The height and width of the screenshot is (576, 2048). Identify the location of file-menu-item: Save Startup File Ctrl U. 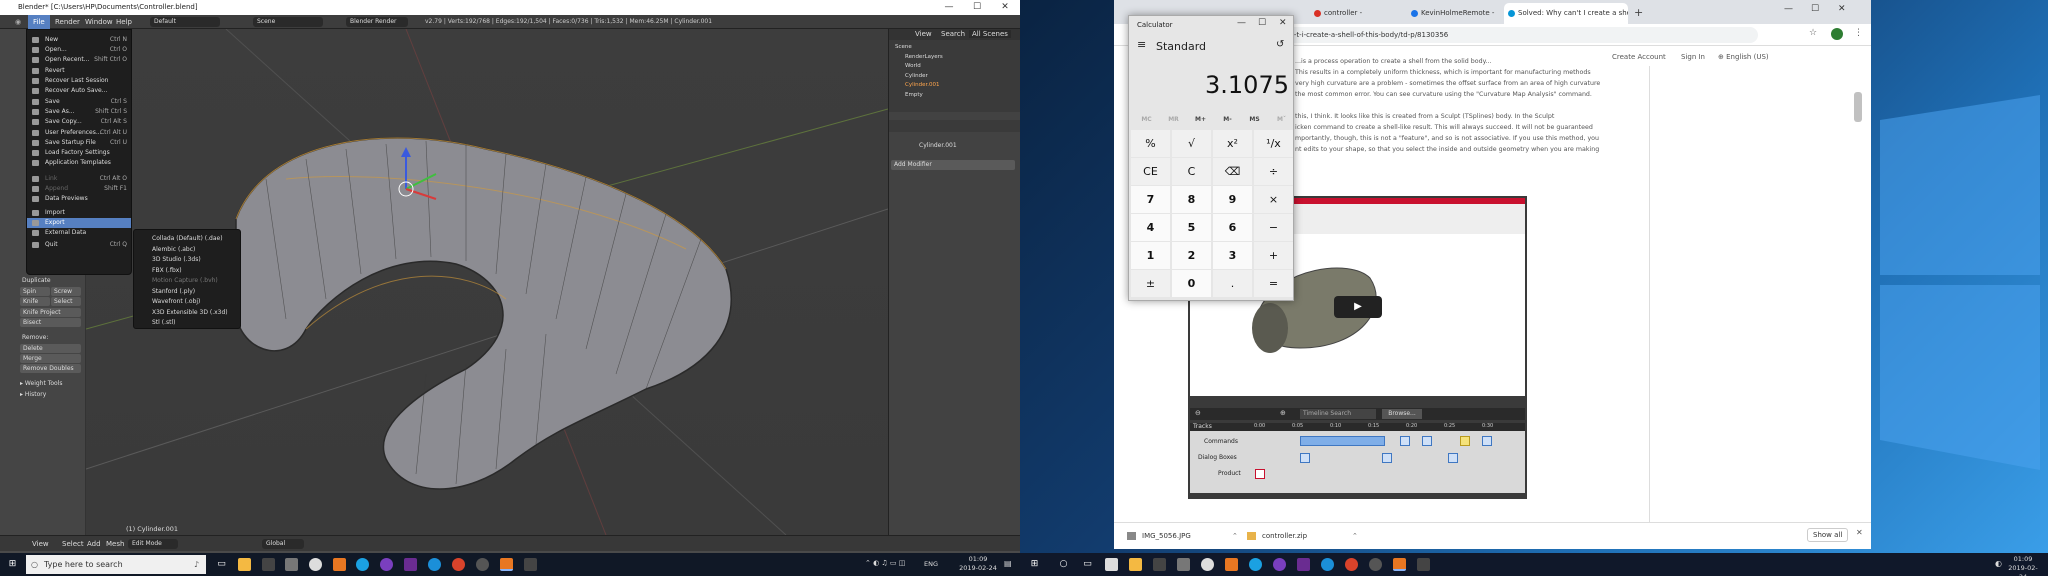
(79, 143).